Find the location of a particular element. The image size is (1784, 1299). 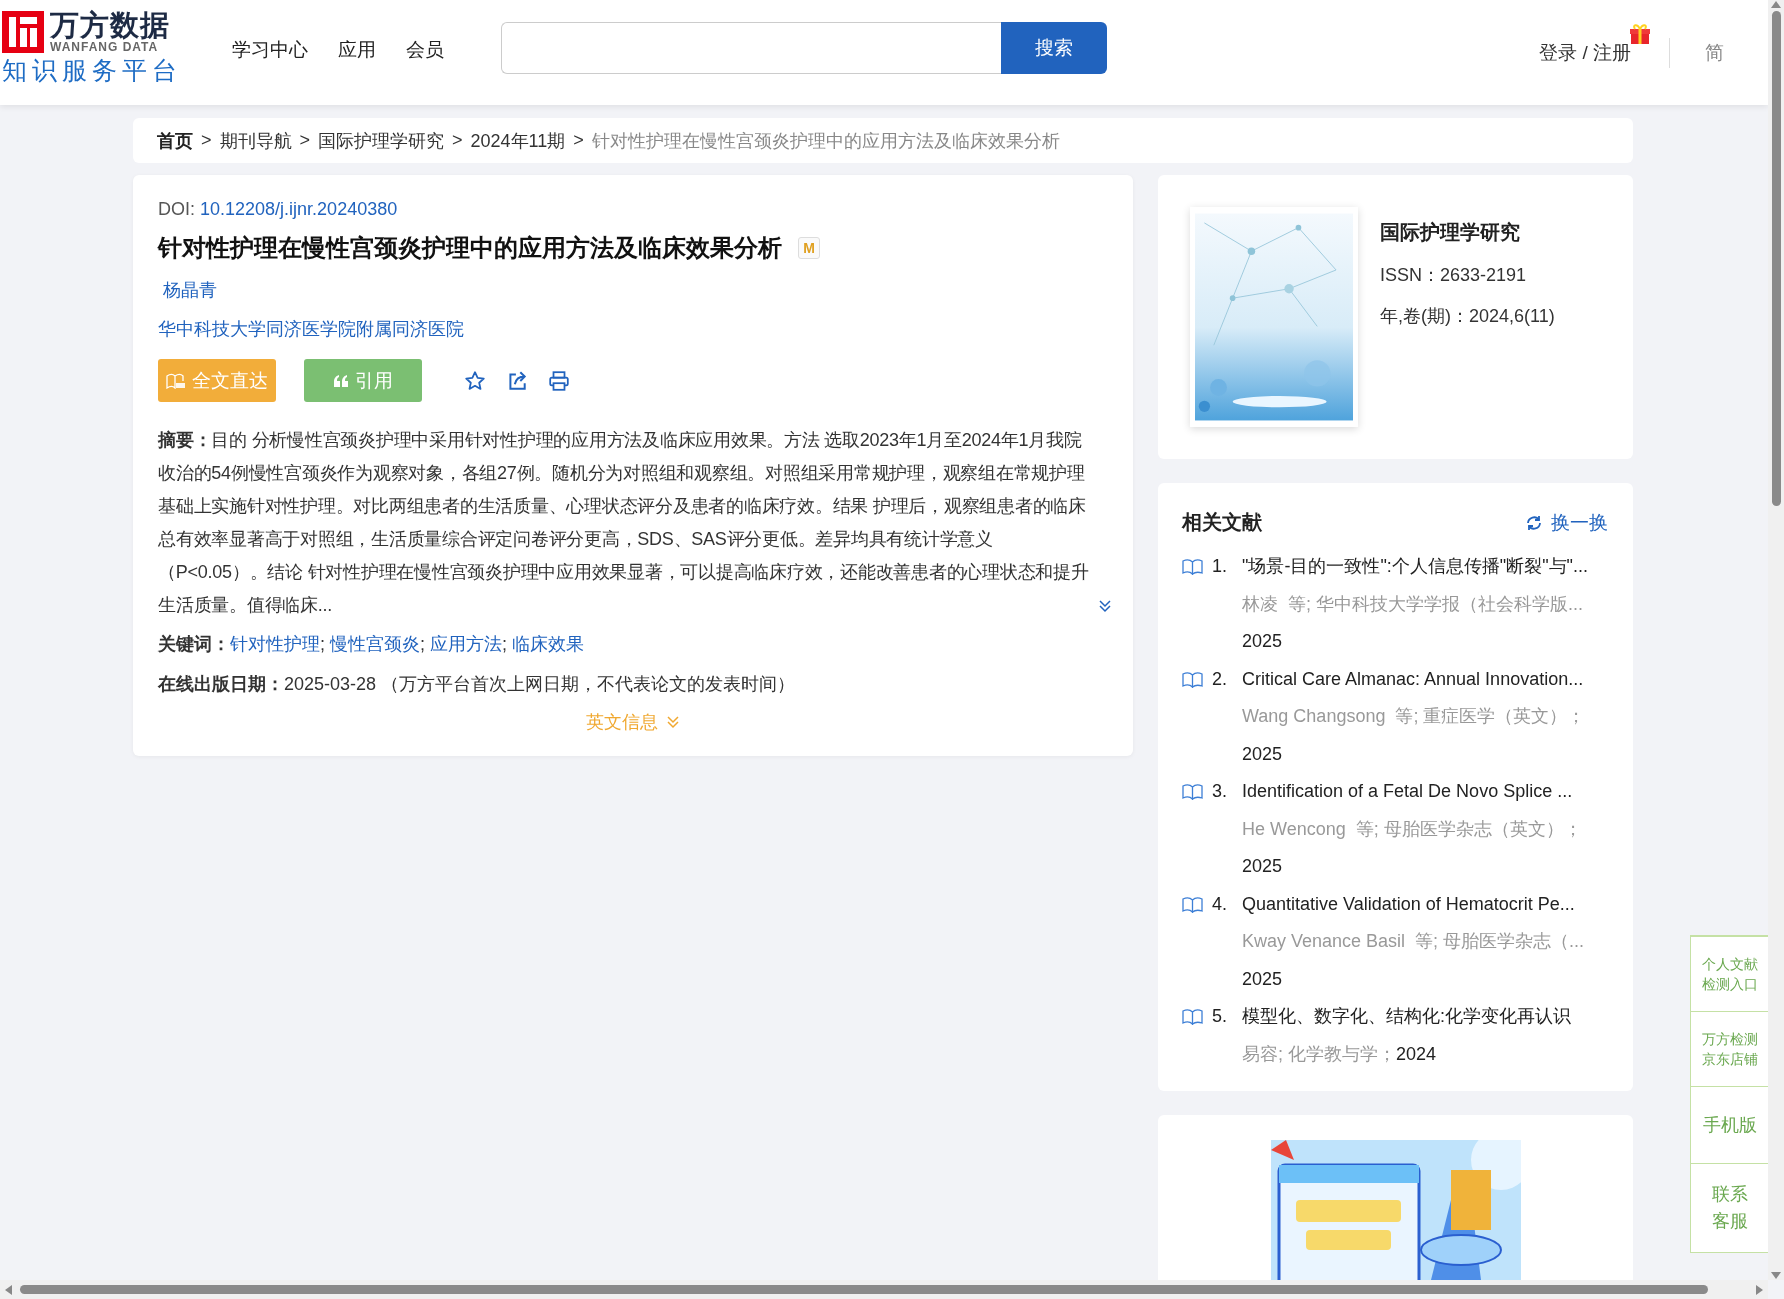

breadcrumb-link: 2024年11期 is located at coordinates (518, 140).